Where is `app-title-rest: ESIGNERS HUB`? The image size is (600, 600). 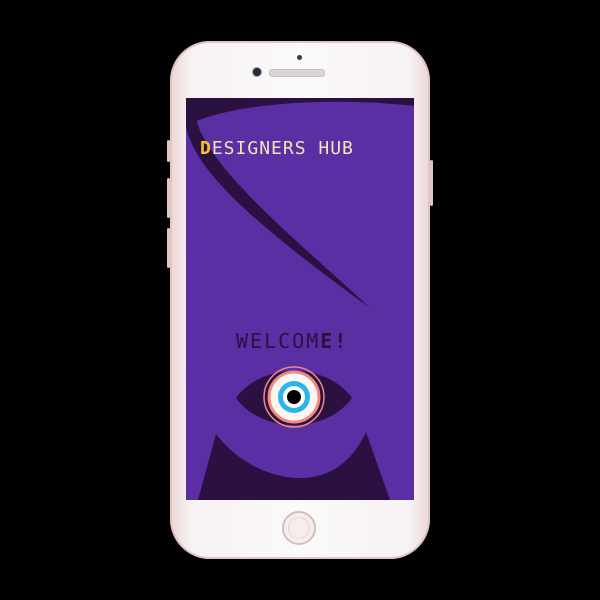 app-title-rest: ESIGNERS HUB is located at coordinates (282, 148).